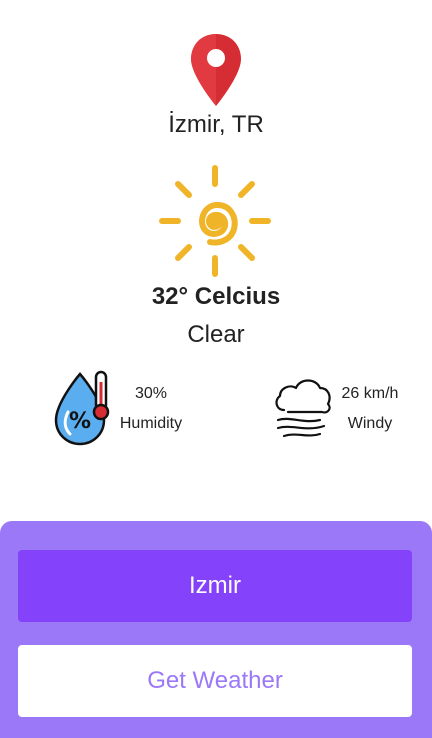  I want to click on humidity-stat: % 30% Humidity, so click(127, 408).